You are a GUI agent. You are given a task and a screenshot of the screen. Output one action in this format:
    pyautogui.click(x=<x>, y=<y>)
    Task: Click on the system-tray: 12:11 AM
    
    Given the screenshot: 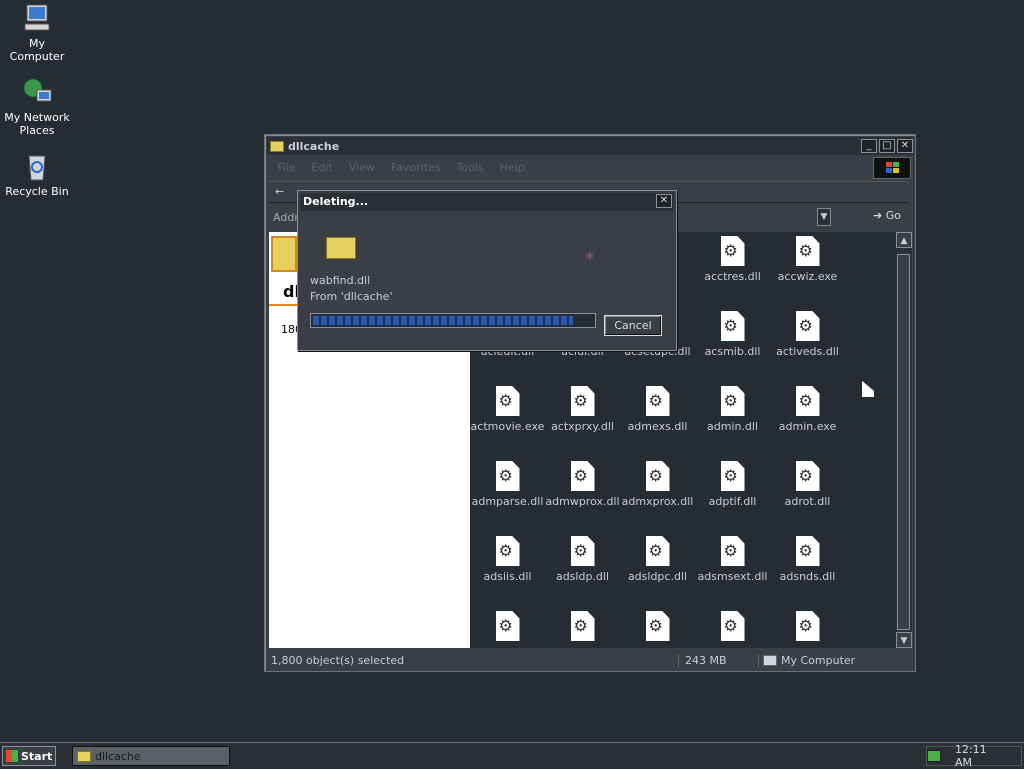 What is the action you would take?
    pyautogui.click(x=974, y=756)
    